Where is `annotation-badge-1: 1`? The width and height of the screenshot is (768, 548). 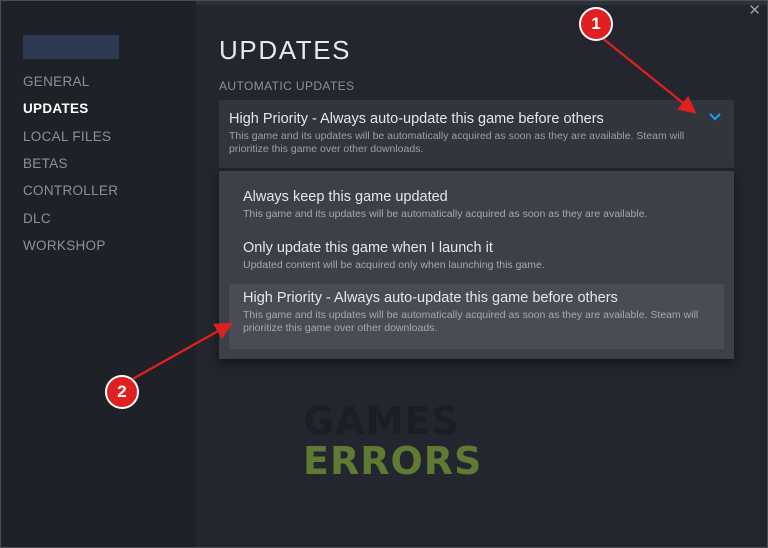
annotation-badge-1: 1 is located at coordinates (596, 24).